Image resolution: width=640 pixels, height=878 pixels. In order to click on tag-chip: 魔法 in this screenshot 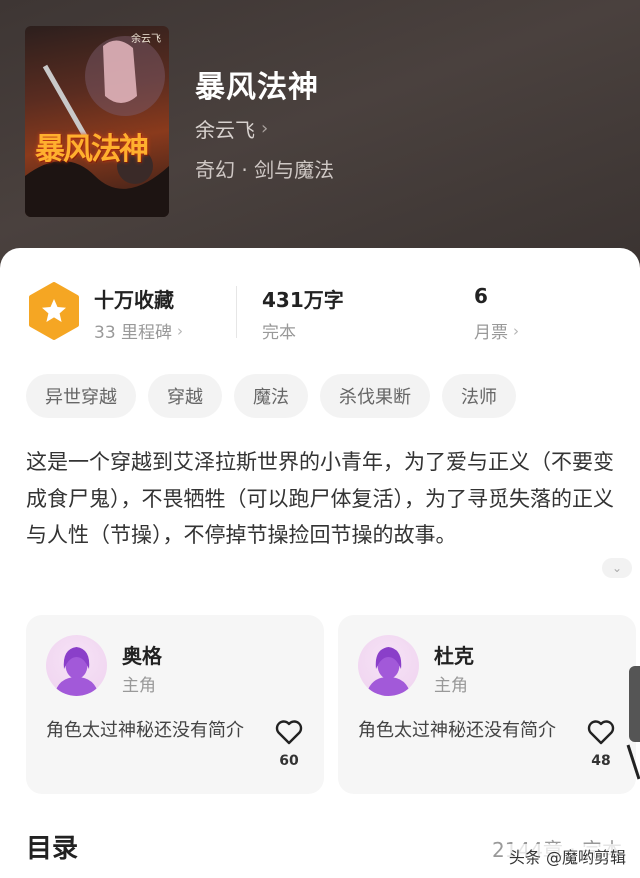, I will do `click(271, 396)`.